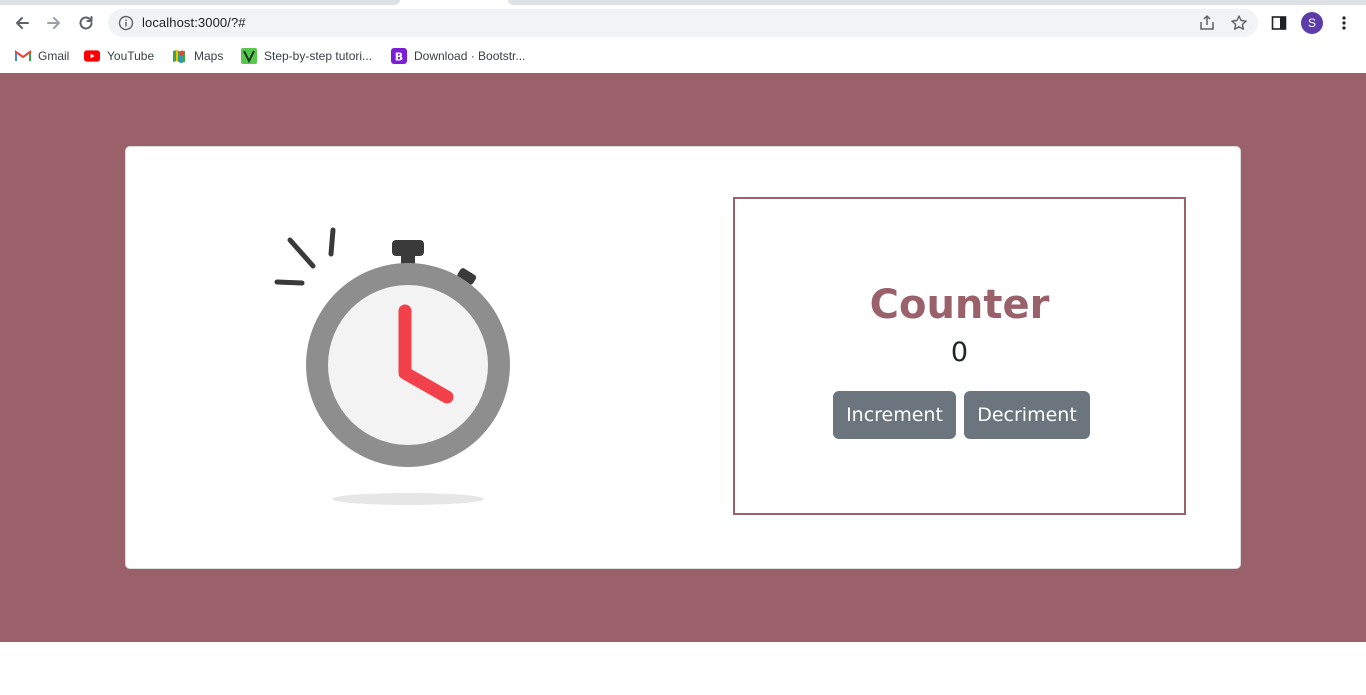 The image size is (1366, 695). What do you see at coordinates (92, 56) in the screenshot?
I see `youtube-icon` at bounding box center [92, 56].